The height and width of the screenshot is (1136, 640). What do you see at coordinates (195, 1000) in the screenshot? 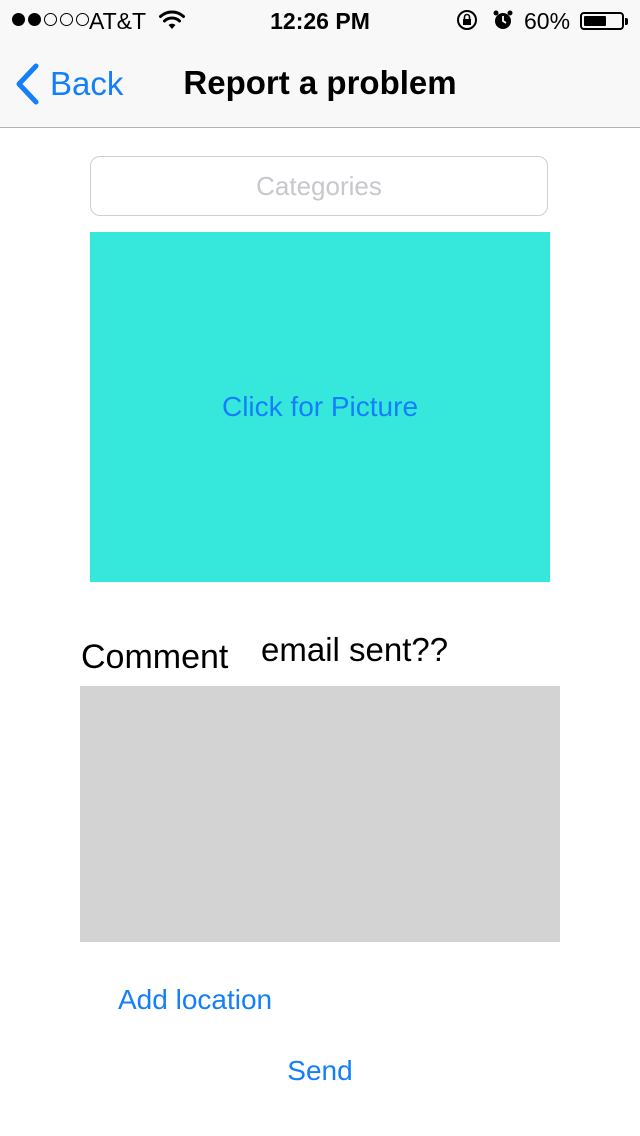
I see `add-location-button: Add location` at bounding box center [195, 1000].